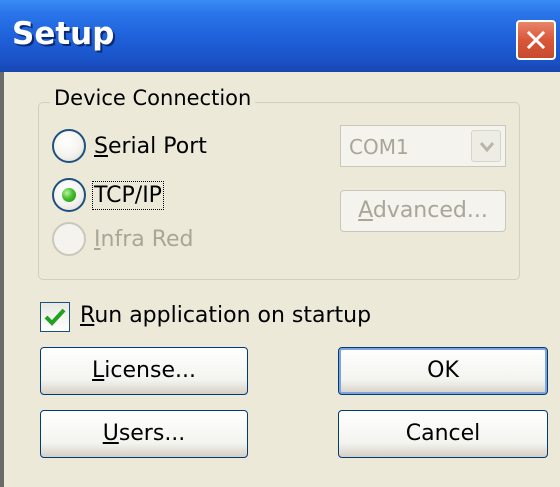 The width and height of the screenshot is (560, 487). What do you see at coordinates (443, 434) in the screenshot?
I see `cancel-button: Cancel` at bounding box center [443, 434].